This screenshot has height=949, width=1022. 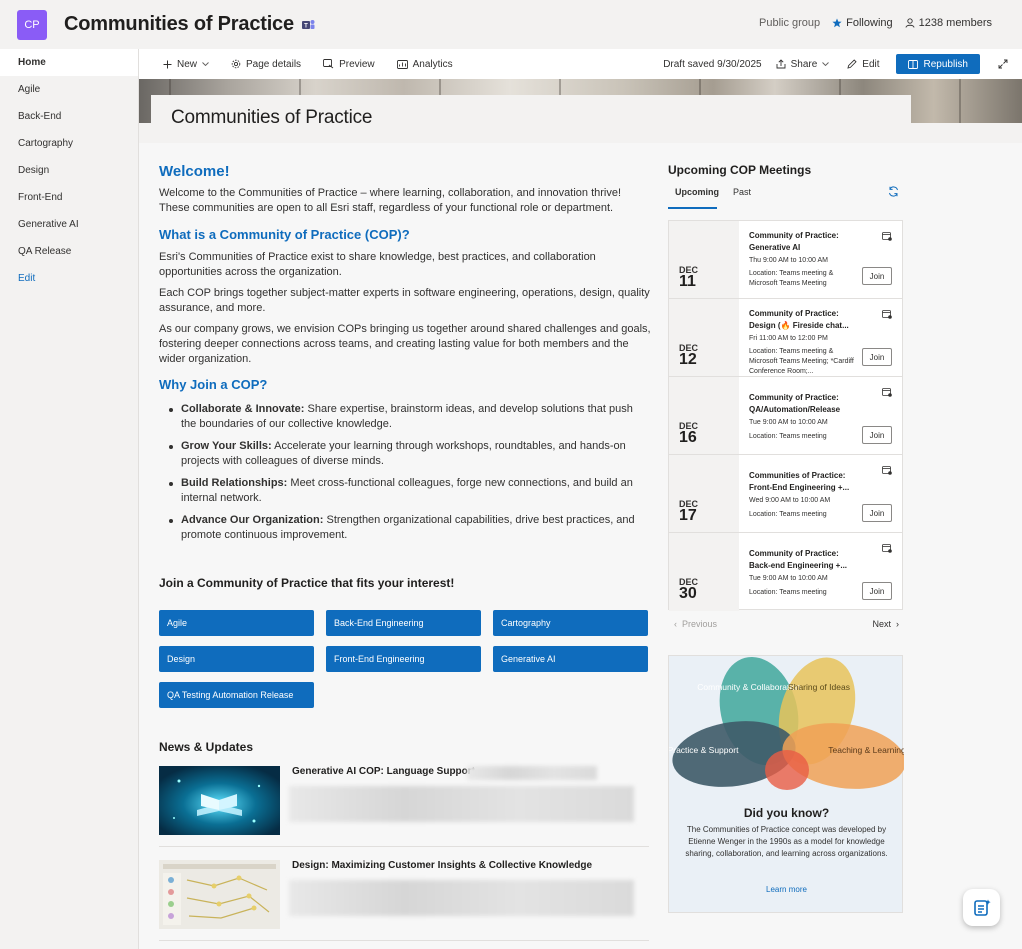 What do you see at coordinates (948, 23) in the screenshot?
I see `members-button: 1238 members` at bounding box center [948, 23].